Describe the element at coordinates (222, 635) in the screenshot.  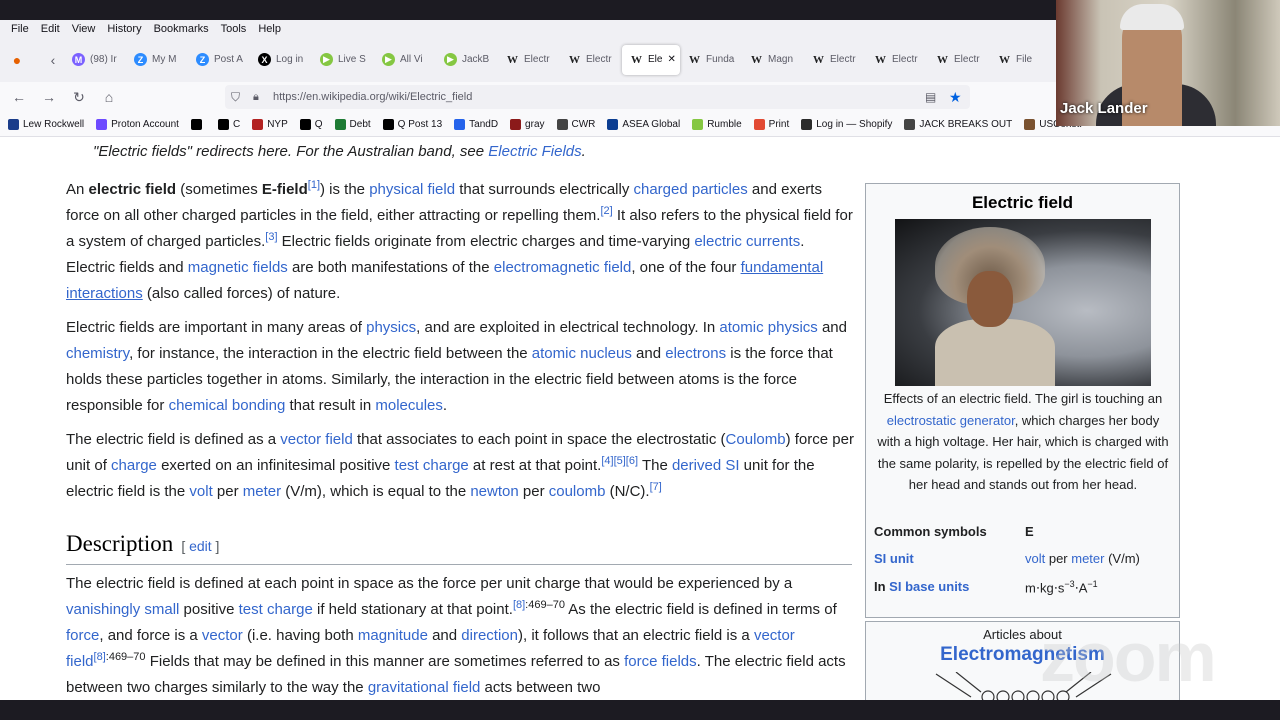
I see `link-vector: vector` at that location.